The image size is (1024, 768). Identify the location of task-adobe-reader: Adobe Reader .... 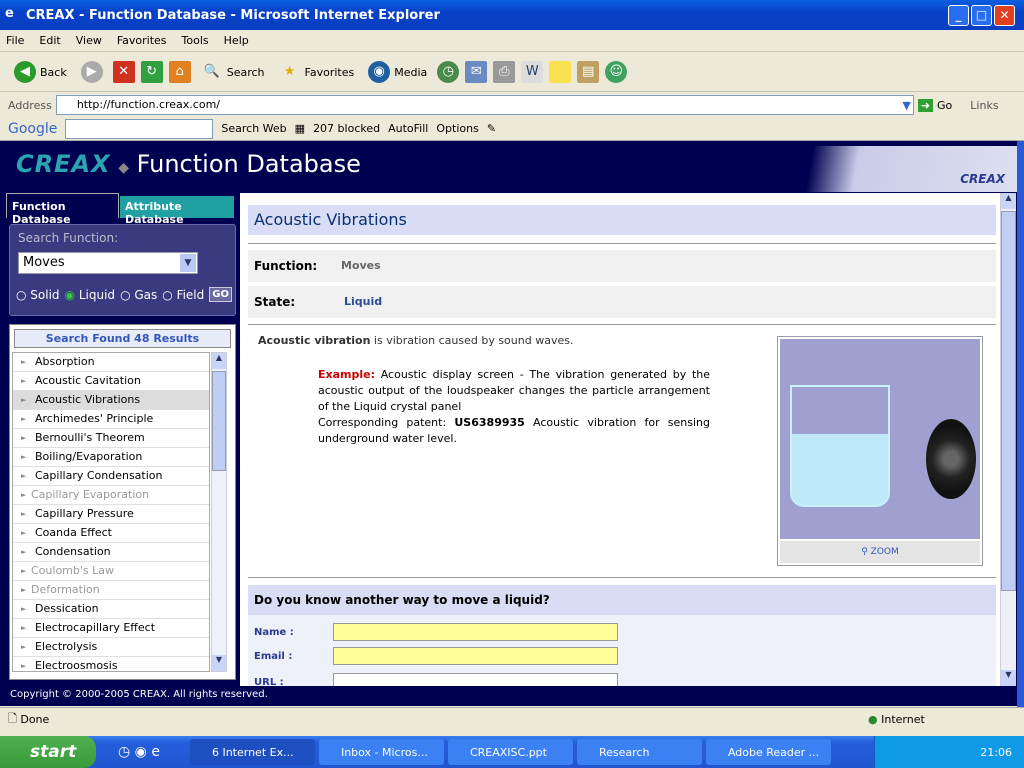
(768, 752).